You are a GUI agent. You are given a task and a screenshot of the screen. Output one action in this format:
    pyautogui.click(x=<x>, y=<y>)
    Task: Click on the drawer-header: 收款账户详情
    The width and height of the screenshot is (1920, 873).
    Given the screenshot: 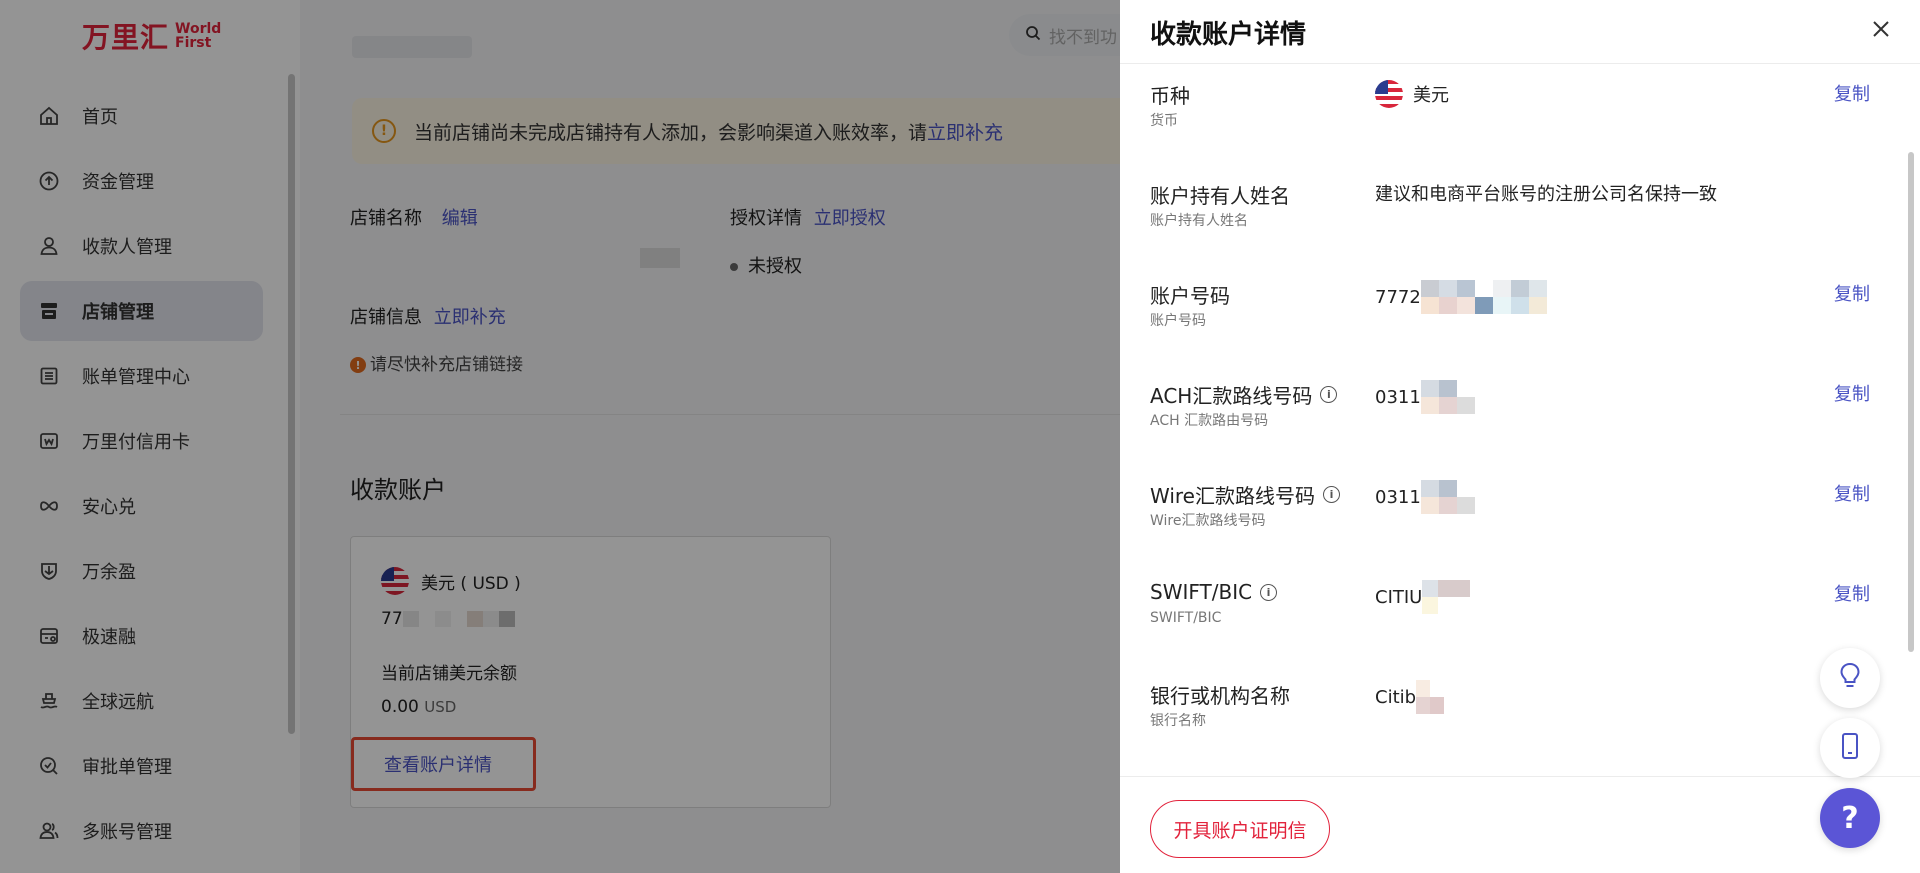 What is the action you would take?
    pyautogui.click(x=1520, y=32)
    